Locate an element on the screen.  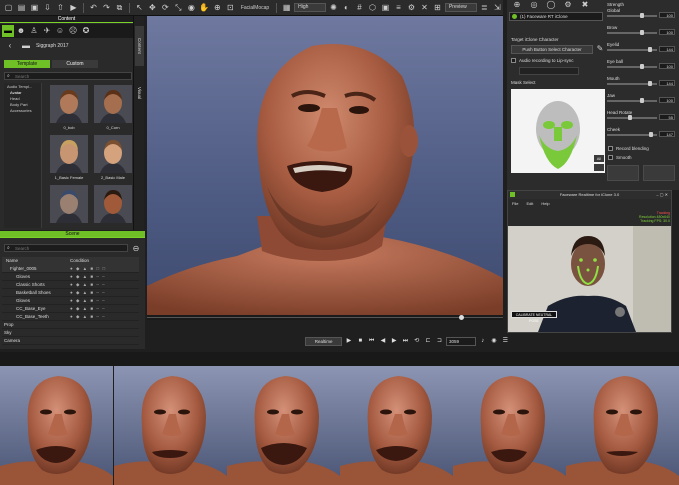
scene-tree-row: Classic Shorts ● ◆ ▲ ■ – – is located at coordinates (70, 285).